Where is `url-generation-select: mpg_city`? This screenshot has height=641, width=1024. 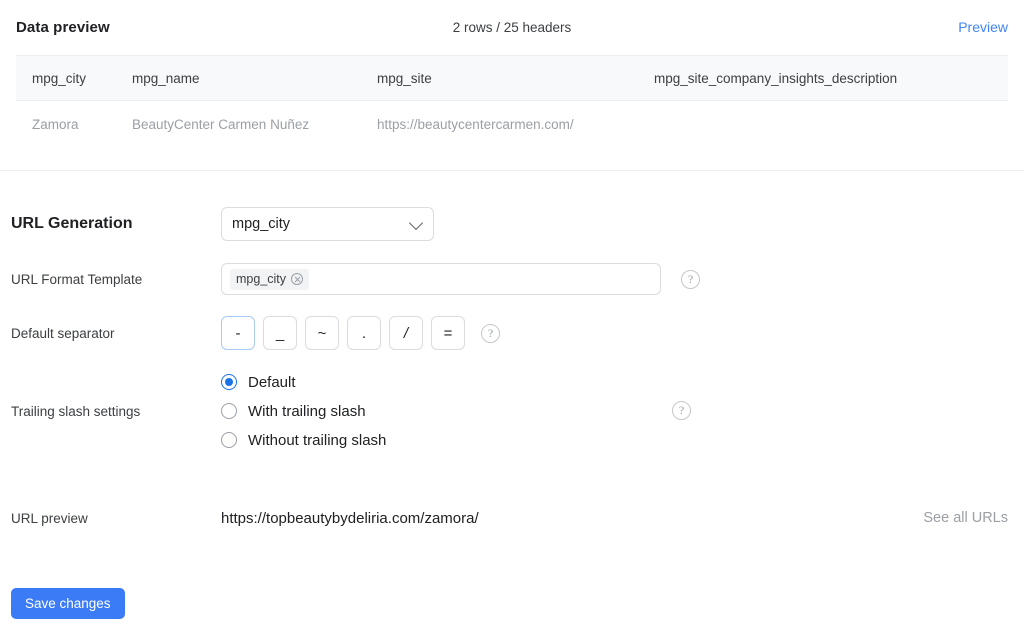 url-generation-select: mpg_city is located at coordinates (327, 224).